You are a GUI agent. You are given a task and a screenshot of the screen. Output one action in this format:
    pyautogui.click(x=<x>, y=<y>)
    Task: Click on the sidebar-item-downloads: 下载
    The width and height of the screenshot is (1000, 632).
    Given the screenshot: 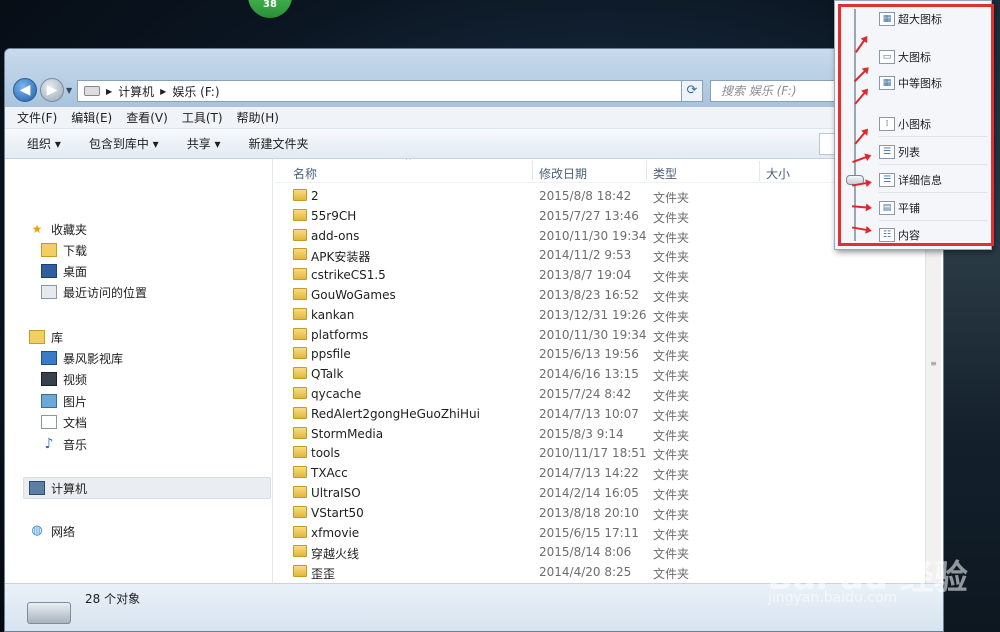 What is the action you would take?
    pyautogui.click(x=64, y=250)
    